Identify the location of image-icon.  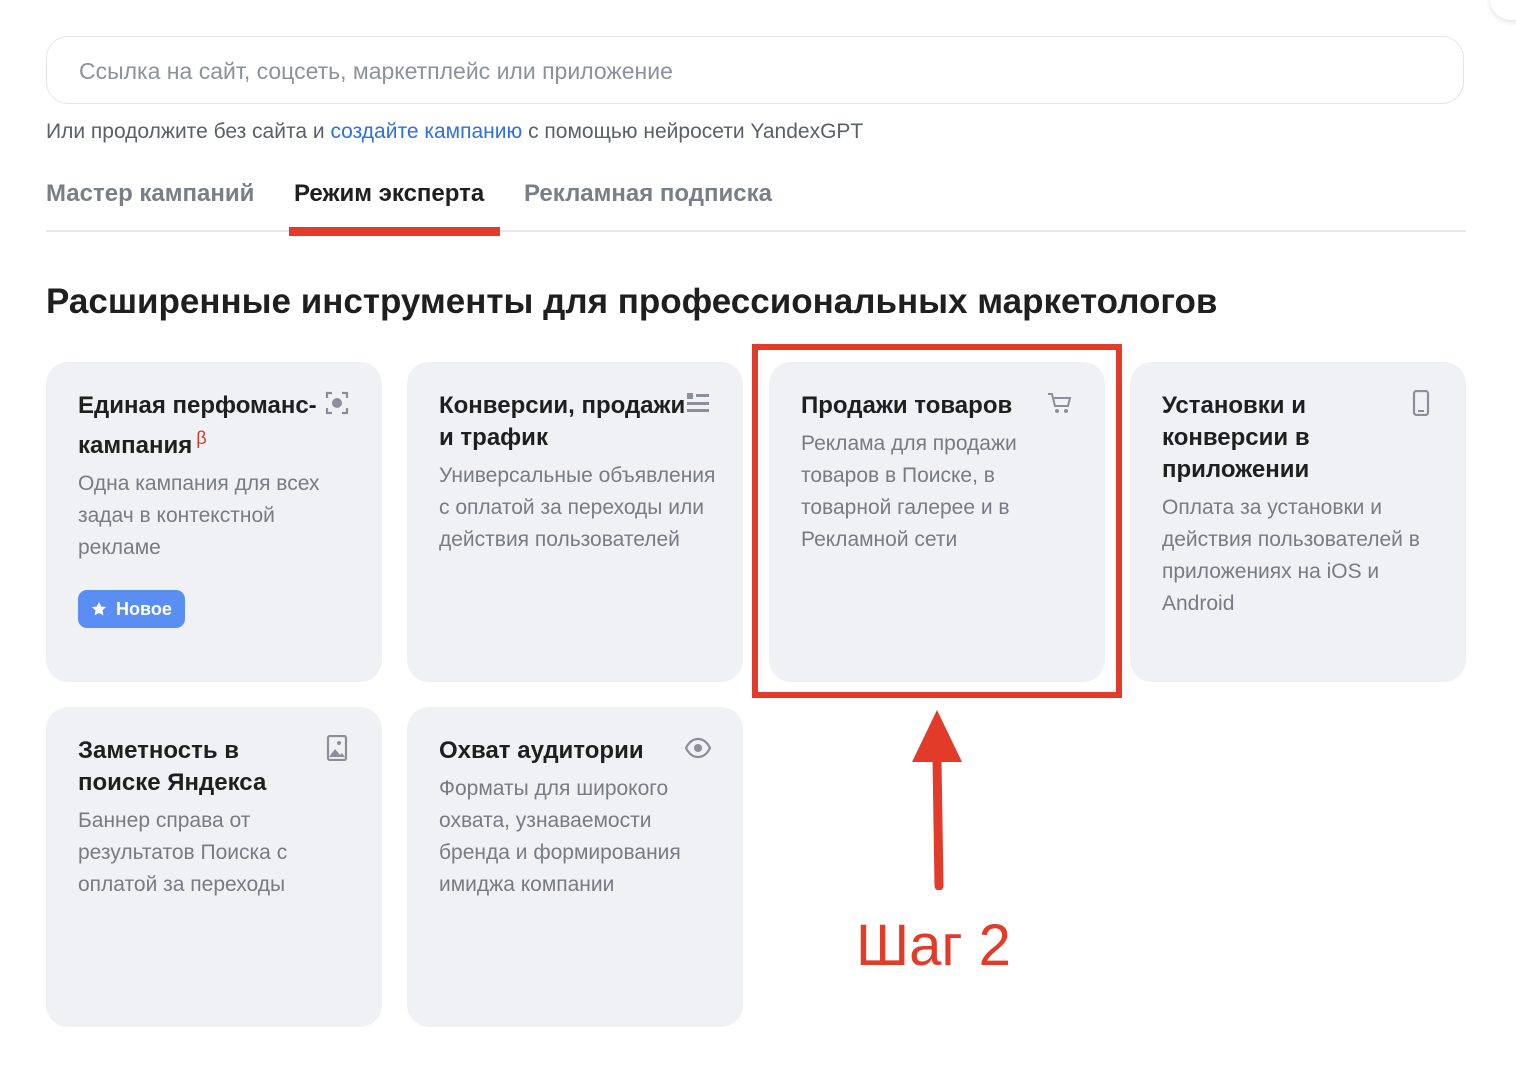
(337, 748).